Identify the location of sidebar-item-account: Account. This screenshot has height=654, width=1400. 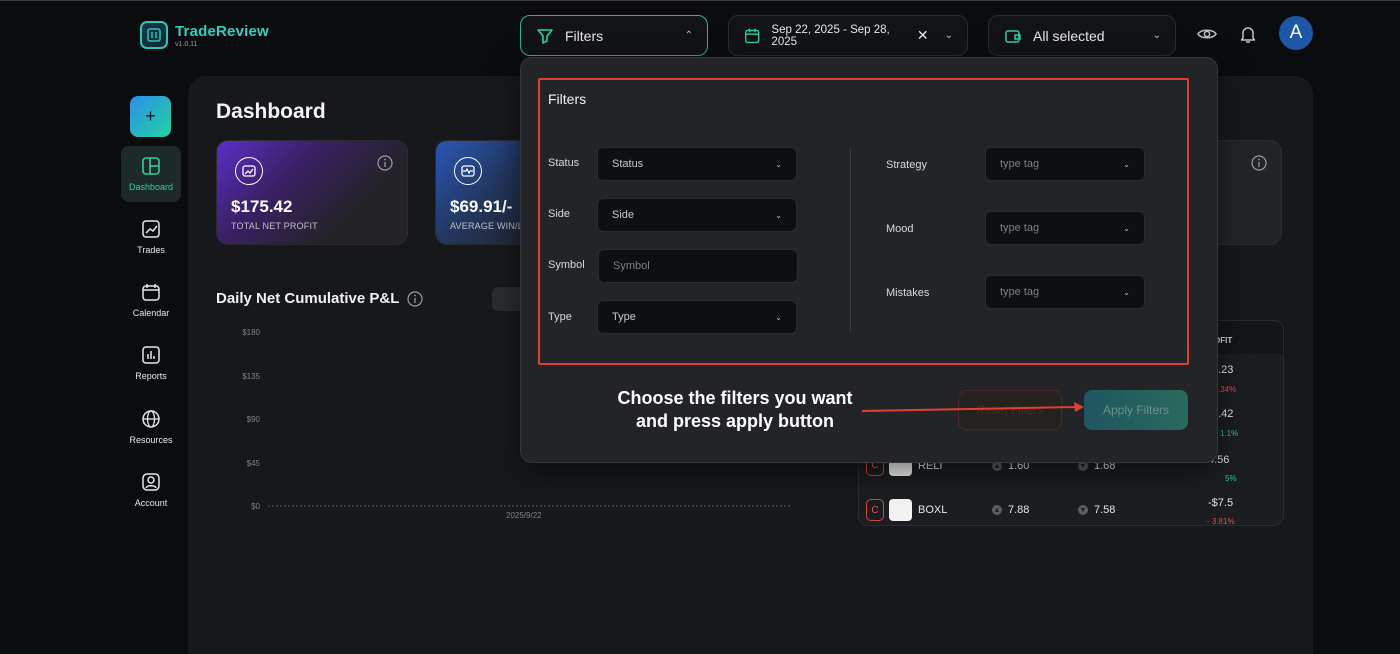
(151, 490).